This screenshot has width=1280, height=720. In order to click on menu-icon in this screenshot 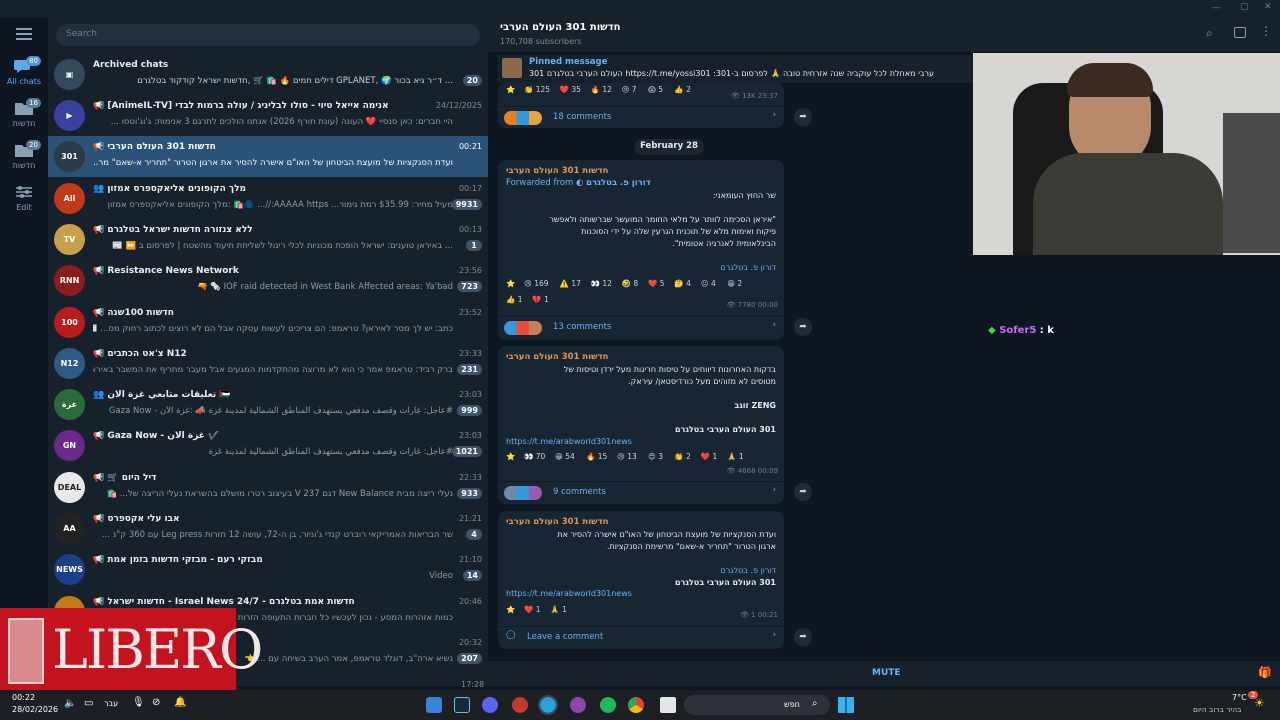, I will do `click(24, 34)`.